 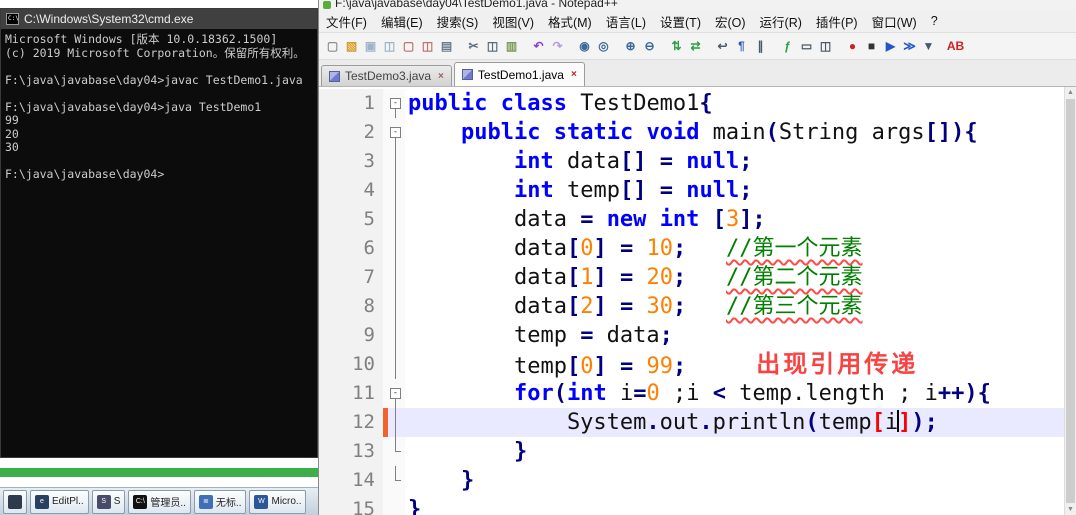 I want to click on macro-play-icon: ▶, so click(x=890, y=46).